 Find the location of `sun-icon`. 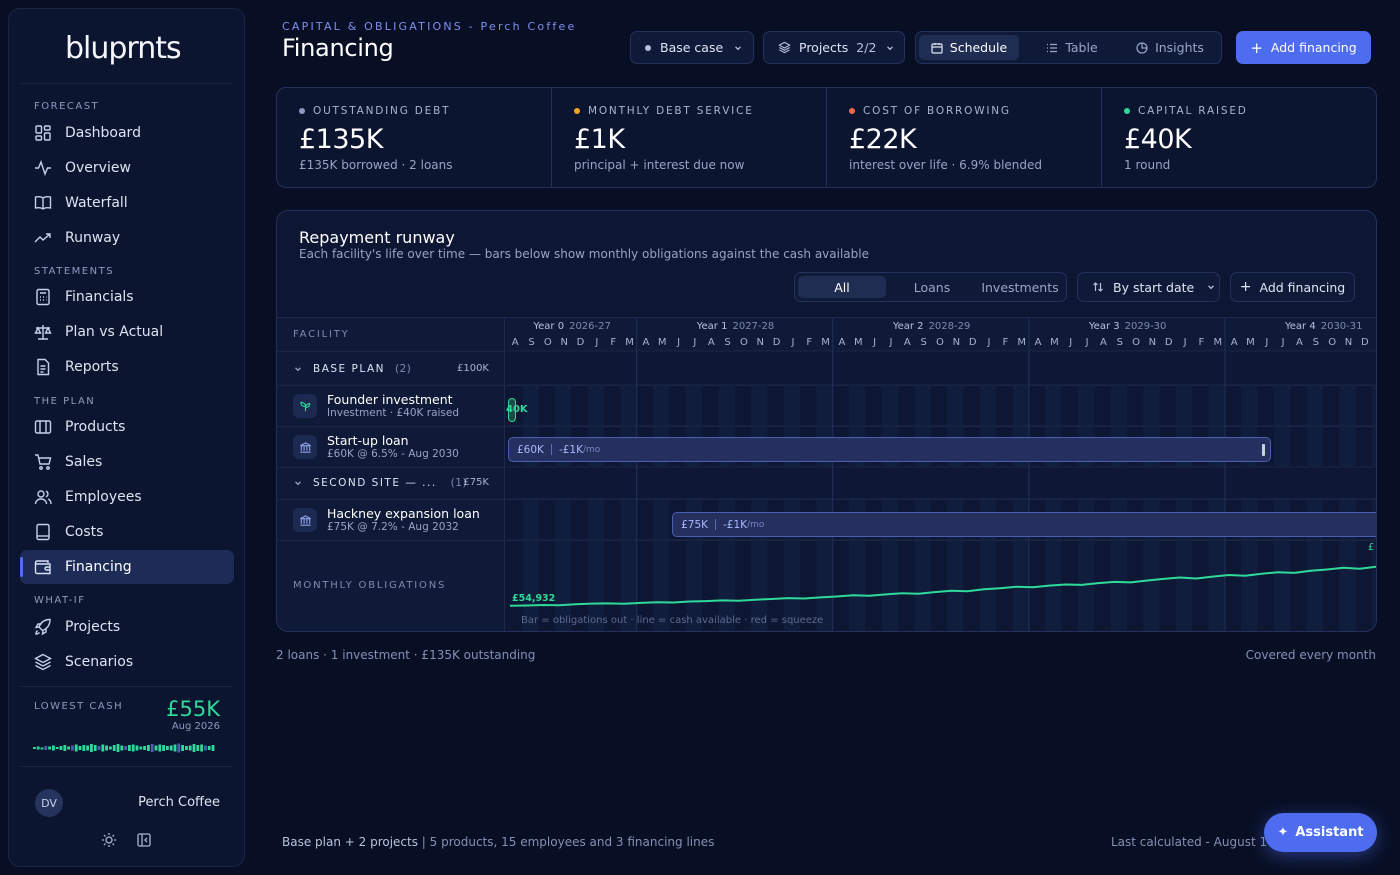

sun-icon is located at coordinates (109, 840).